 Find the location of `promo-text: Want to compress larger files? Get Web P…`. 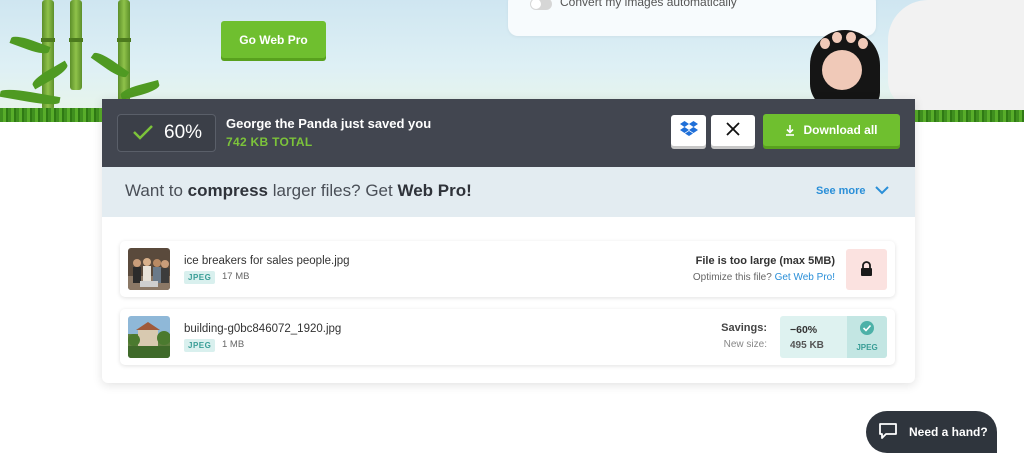

promo-text: Want to compress larger files? Get Web P… is located at coordinates (298, 190).